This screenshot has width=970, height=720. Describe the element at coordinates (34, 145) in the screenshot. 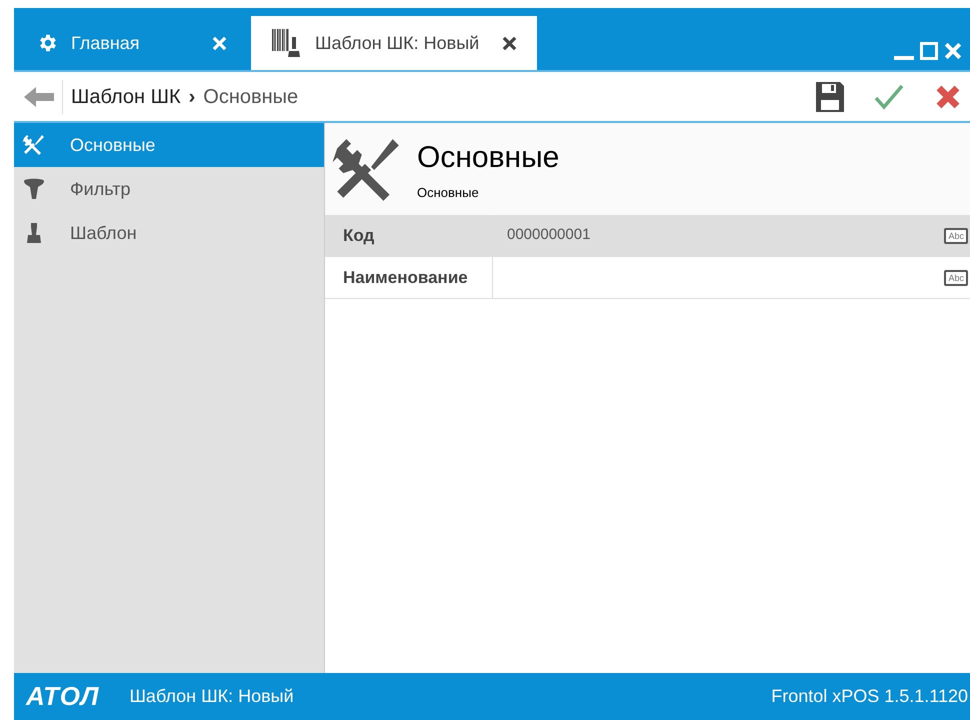

I see `tools-icon` at that location.